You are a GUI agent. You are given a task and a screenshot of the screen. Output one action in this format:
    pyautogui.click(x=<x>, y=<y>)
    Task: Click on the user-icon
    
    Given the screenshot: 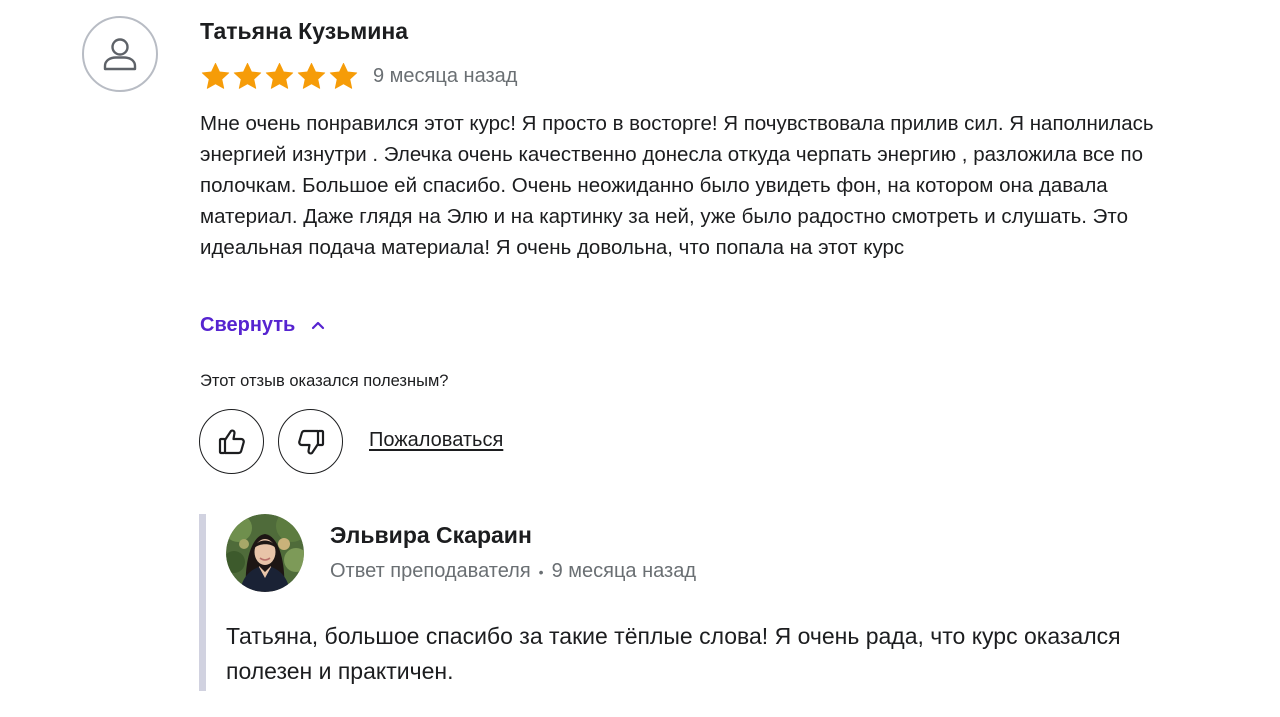 What is the action you would take?
    pyautogui.click(x=120, y=54)
    